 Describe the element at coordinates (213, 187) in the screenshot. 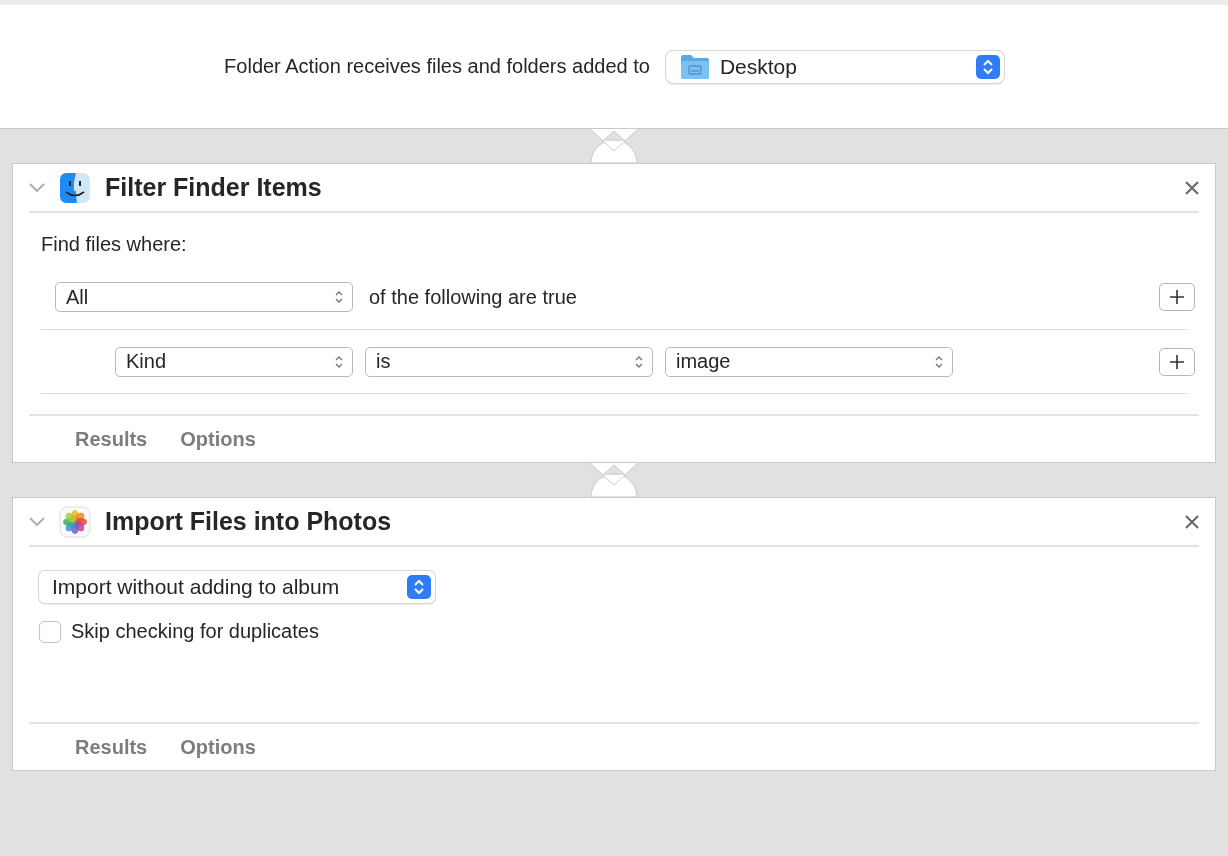

I see `action-title: Filter Finder Items` at that location.